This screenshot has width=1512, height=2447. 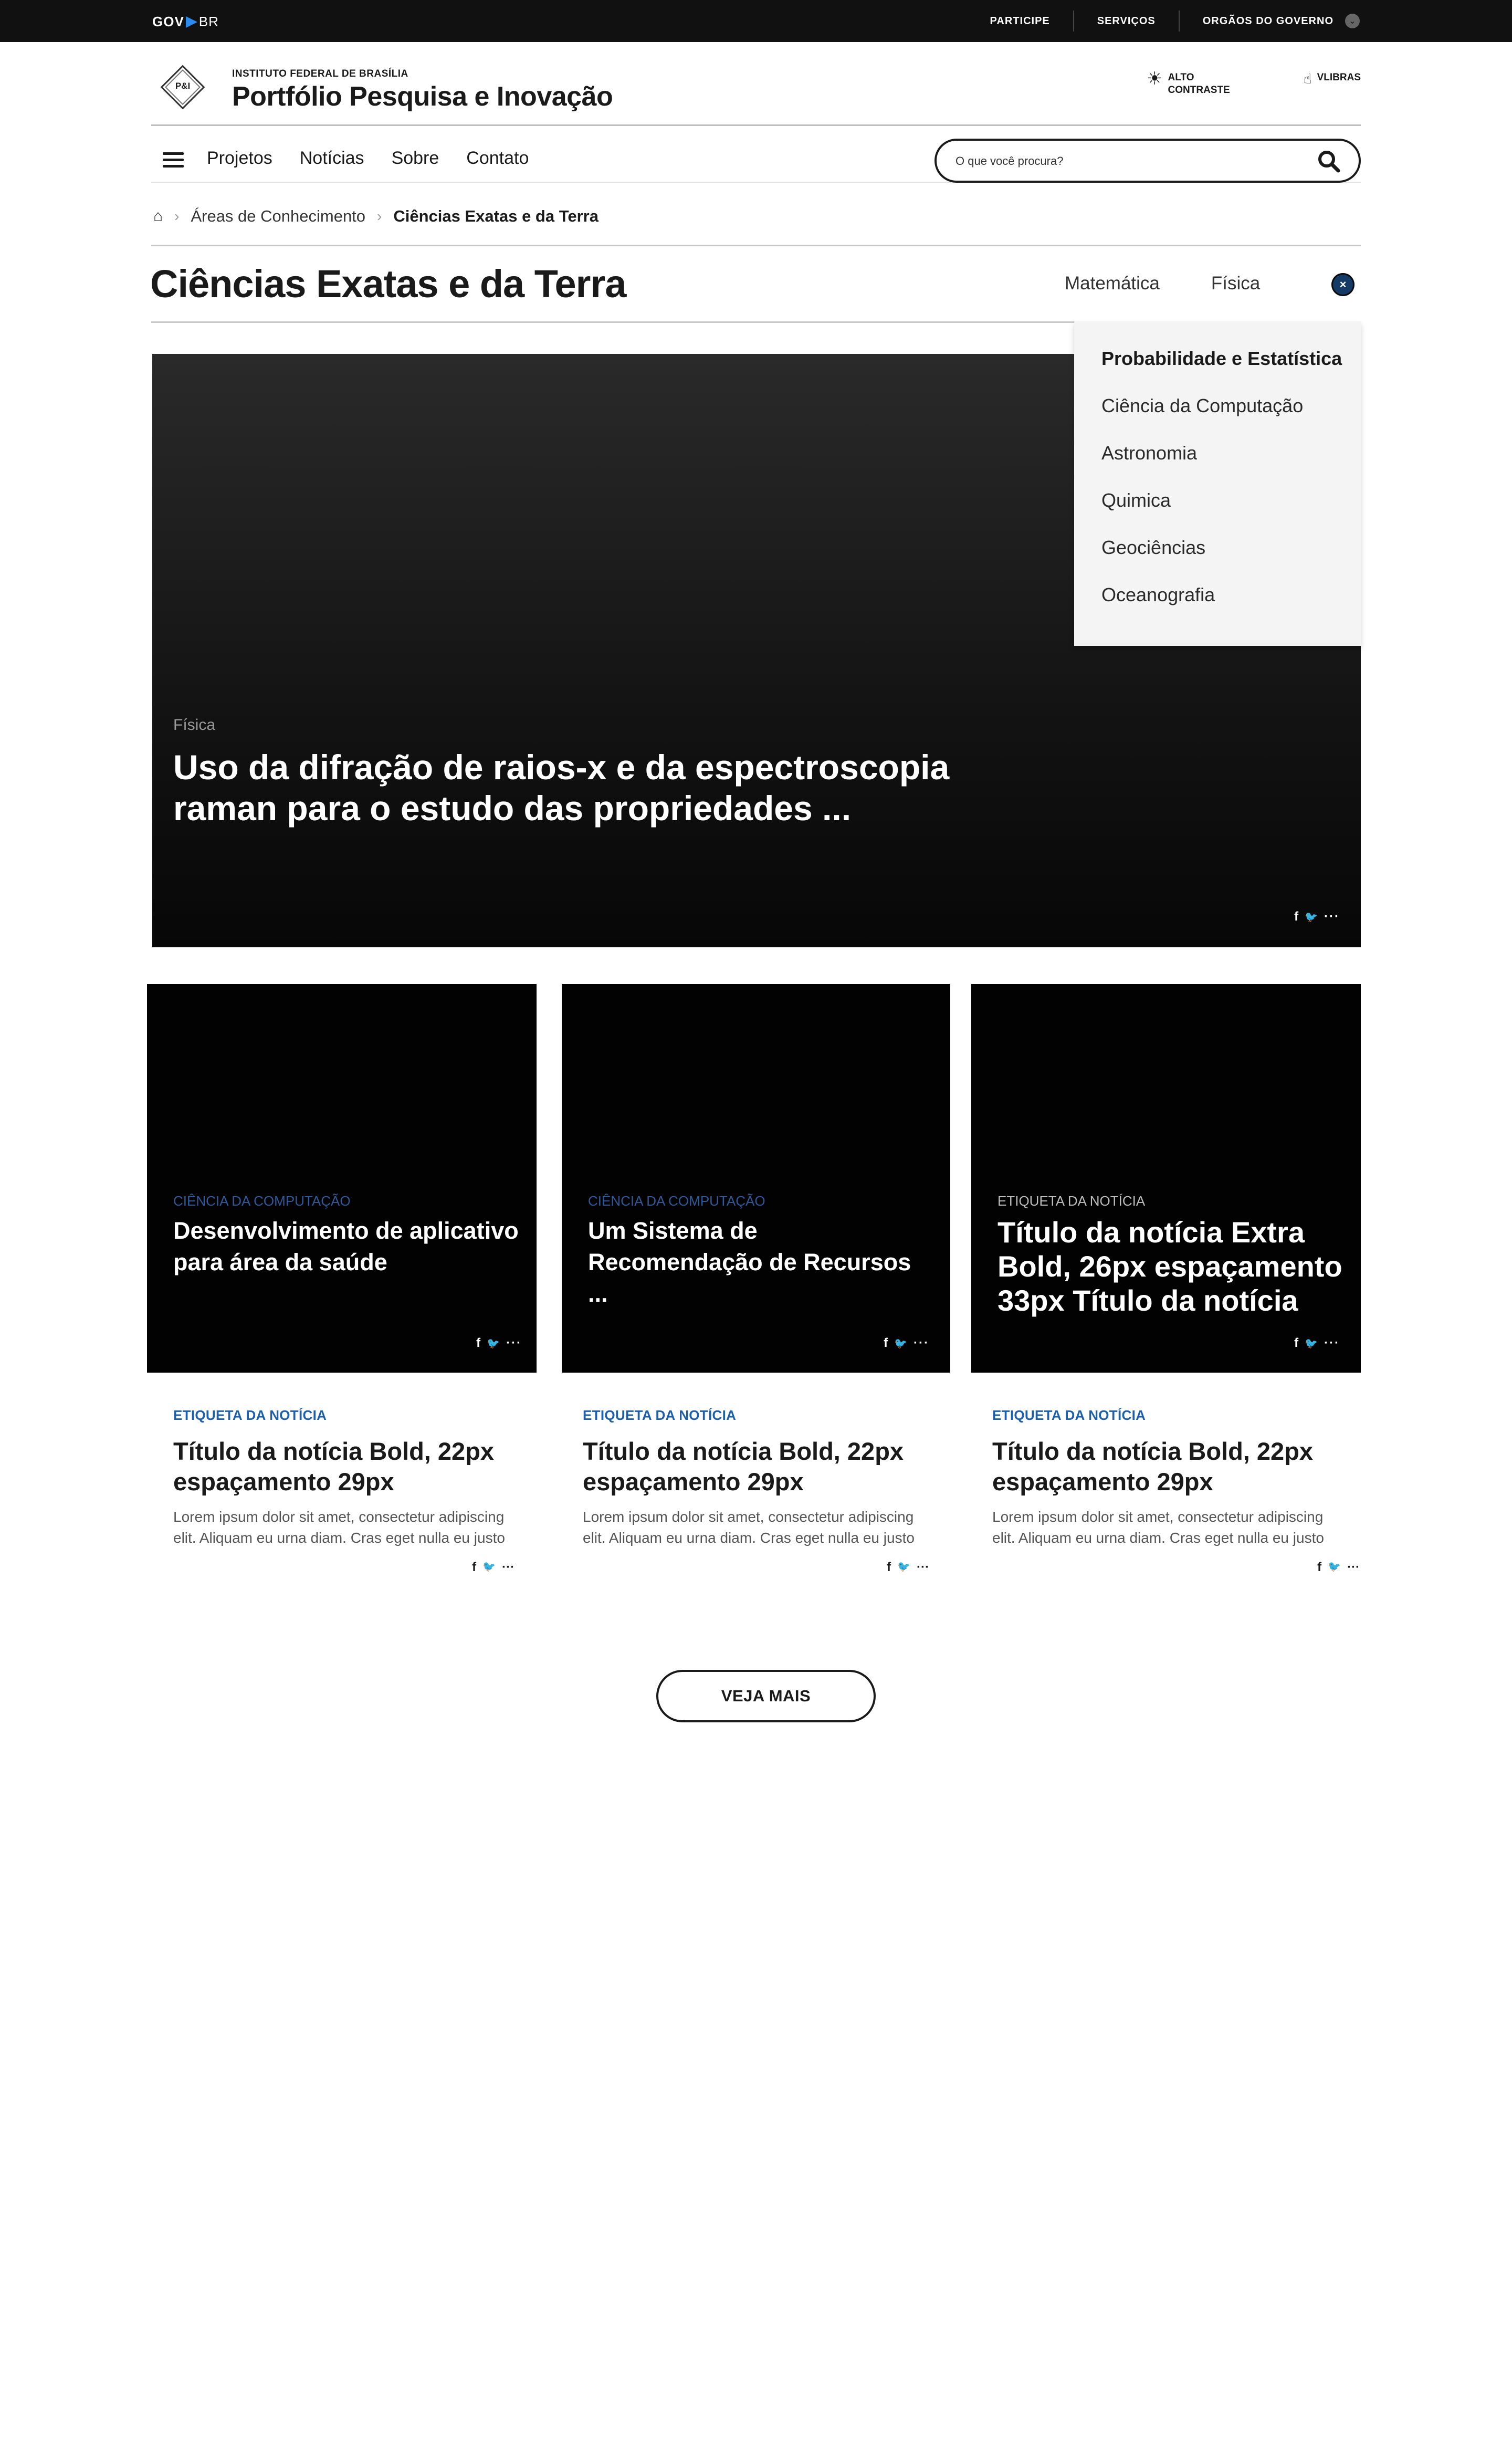 What do you see at coordinates (320, 74) in the screenshot?
I see `brand-subtitle: INSTITUTO FEDERAL DE BRASÍLIA` at bounding box center [320, 74].